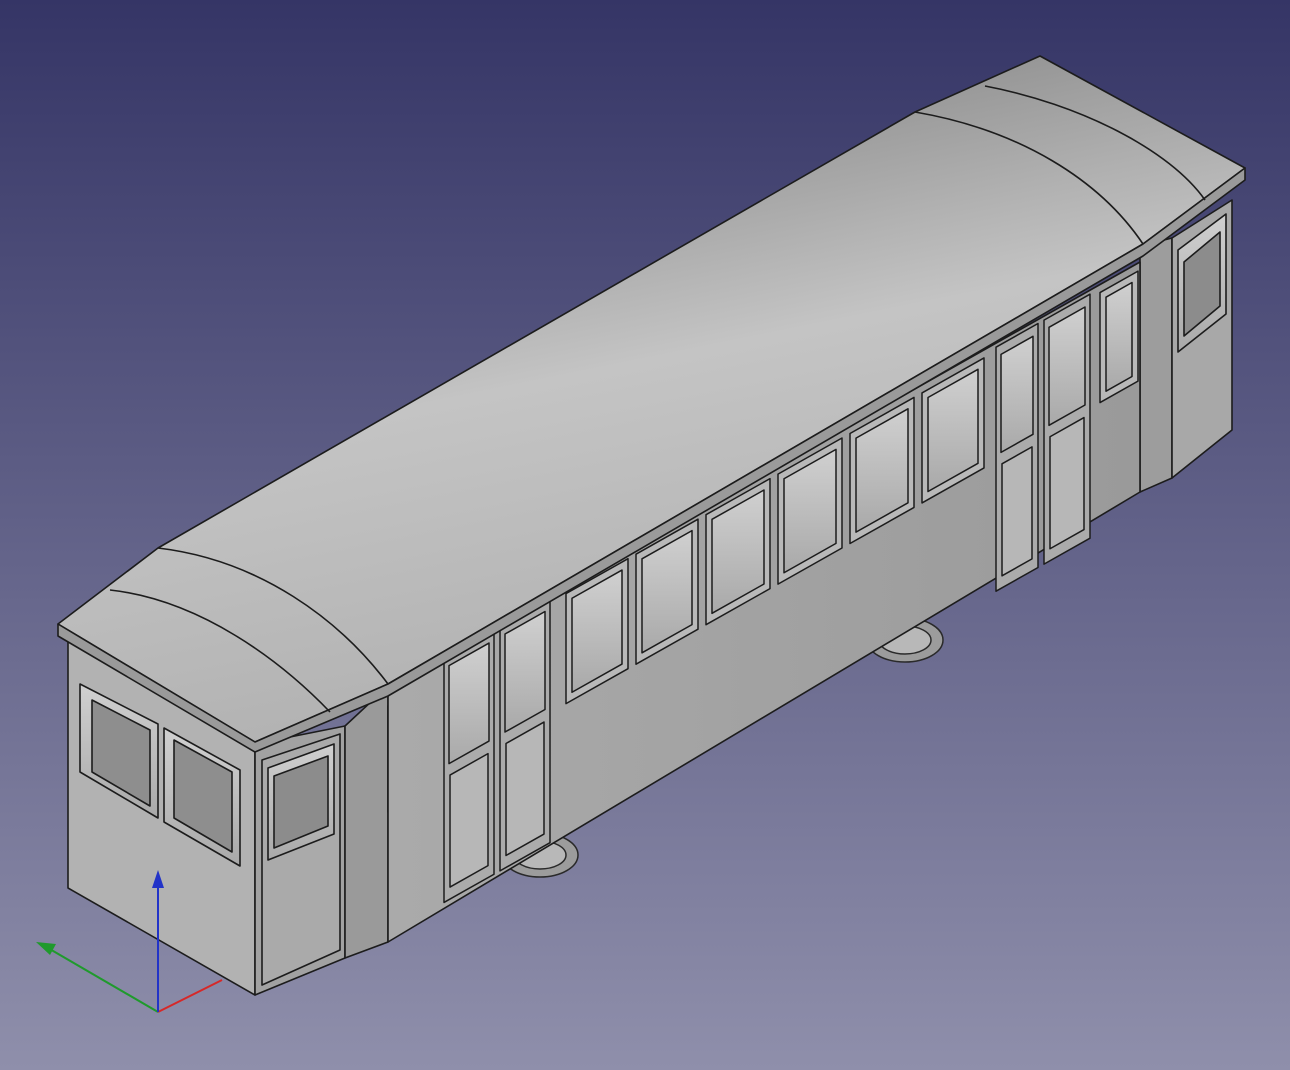 This screenshot has width=1290, height=1070. What do you see at coordinates (1119, 336) in the screenshot?
I see `side-window-glass` at bounding box center [1119, 336].